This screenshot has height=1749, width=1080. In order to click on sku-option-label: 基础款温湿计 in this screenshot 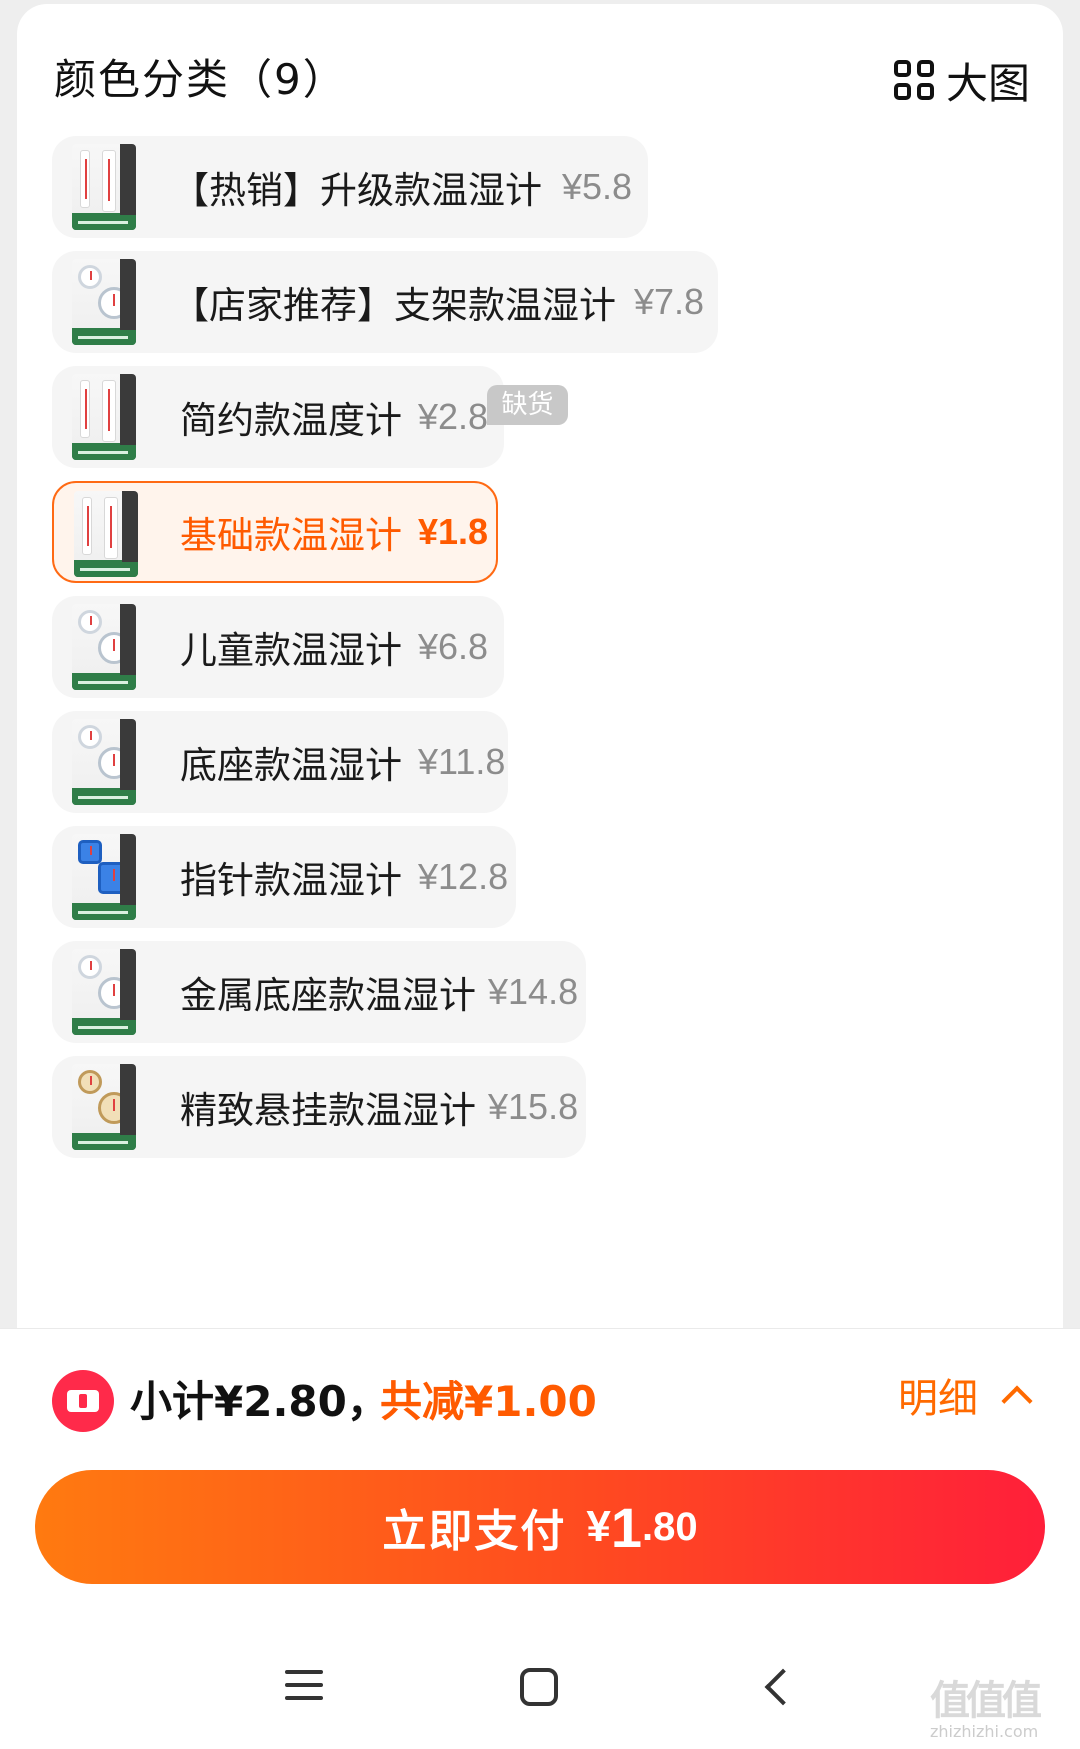, I will do `click(291, 535)`.